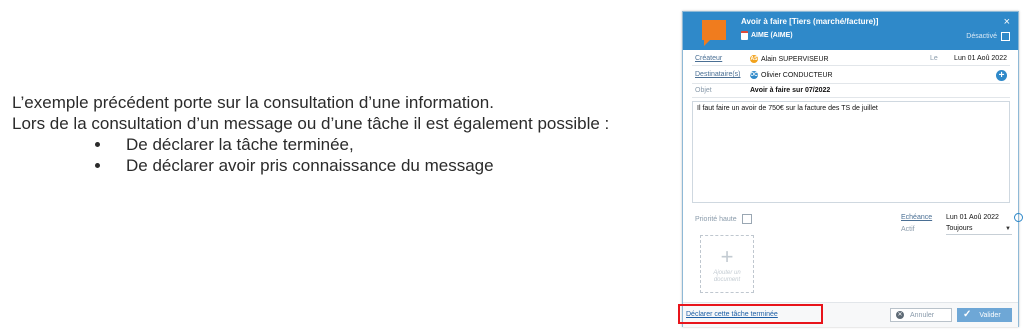  I want to click on priority-field: Priorité haute, so click(723, 219).